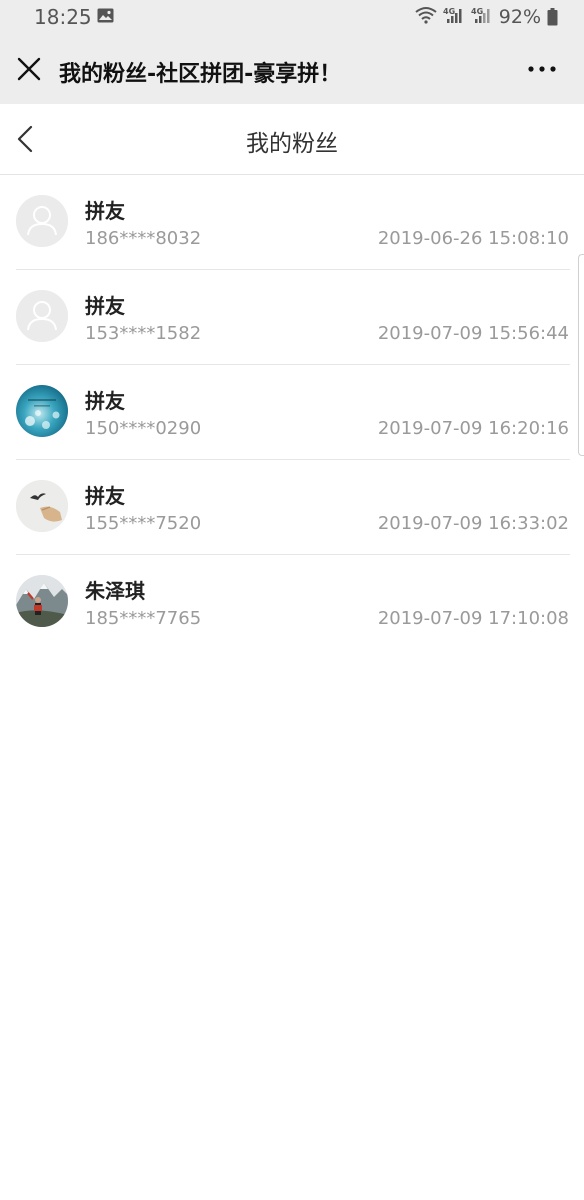 This screenshot has width=584, height=1200. I want to click on fan-phone: 155****7520, so click(143, 523).